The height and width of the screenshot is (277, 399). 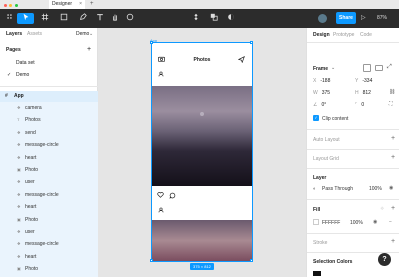 What do you see at coordinates (343, 35) in the screenshot?
I see `tab-prototype: Prototype` at bounding box center [343, 35].